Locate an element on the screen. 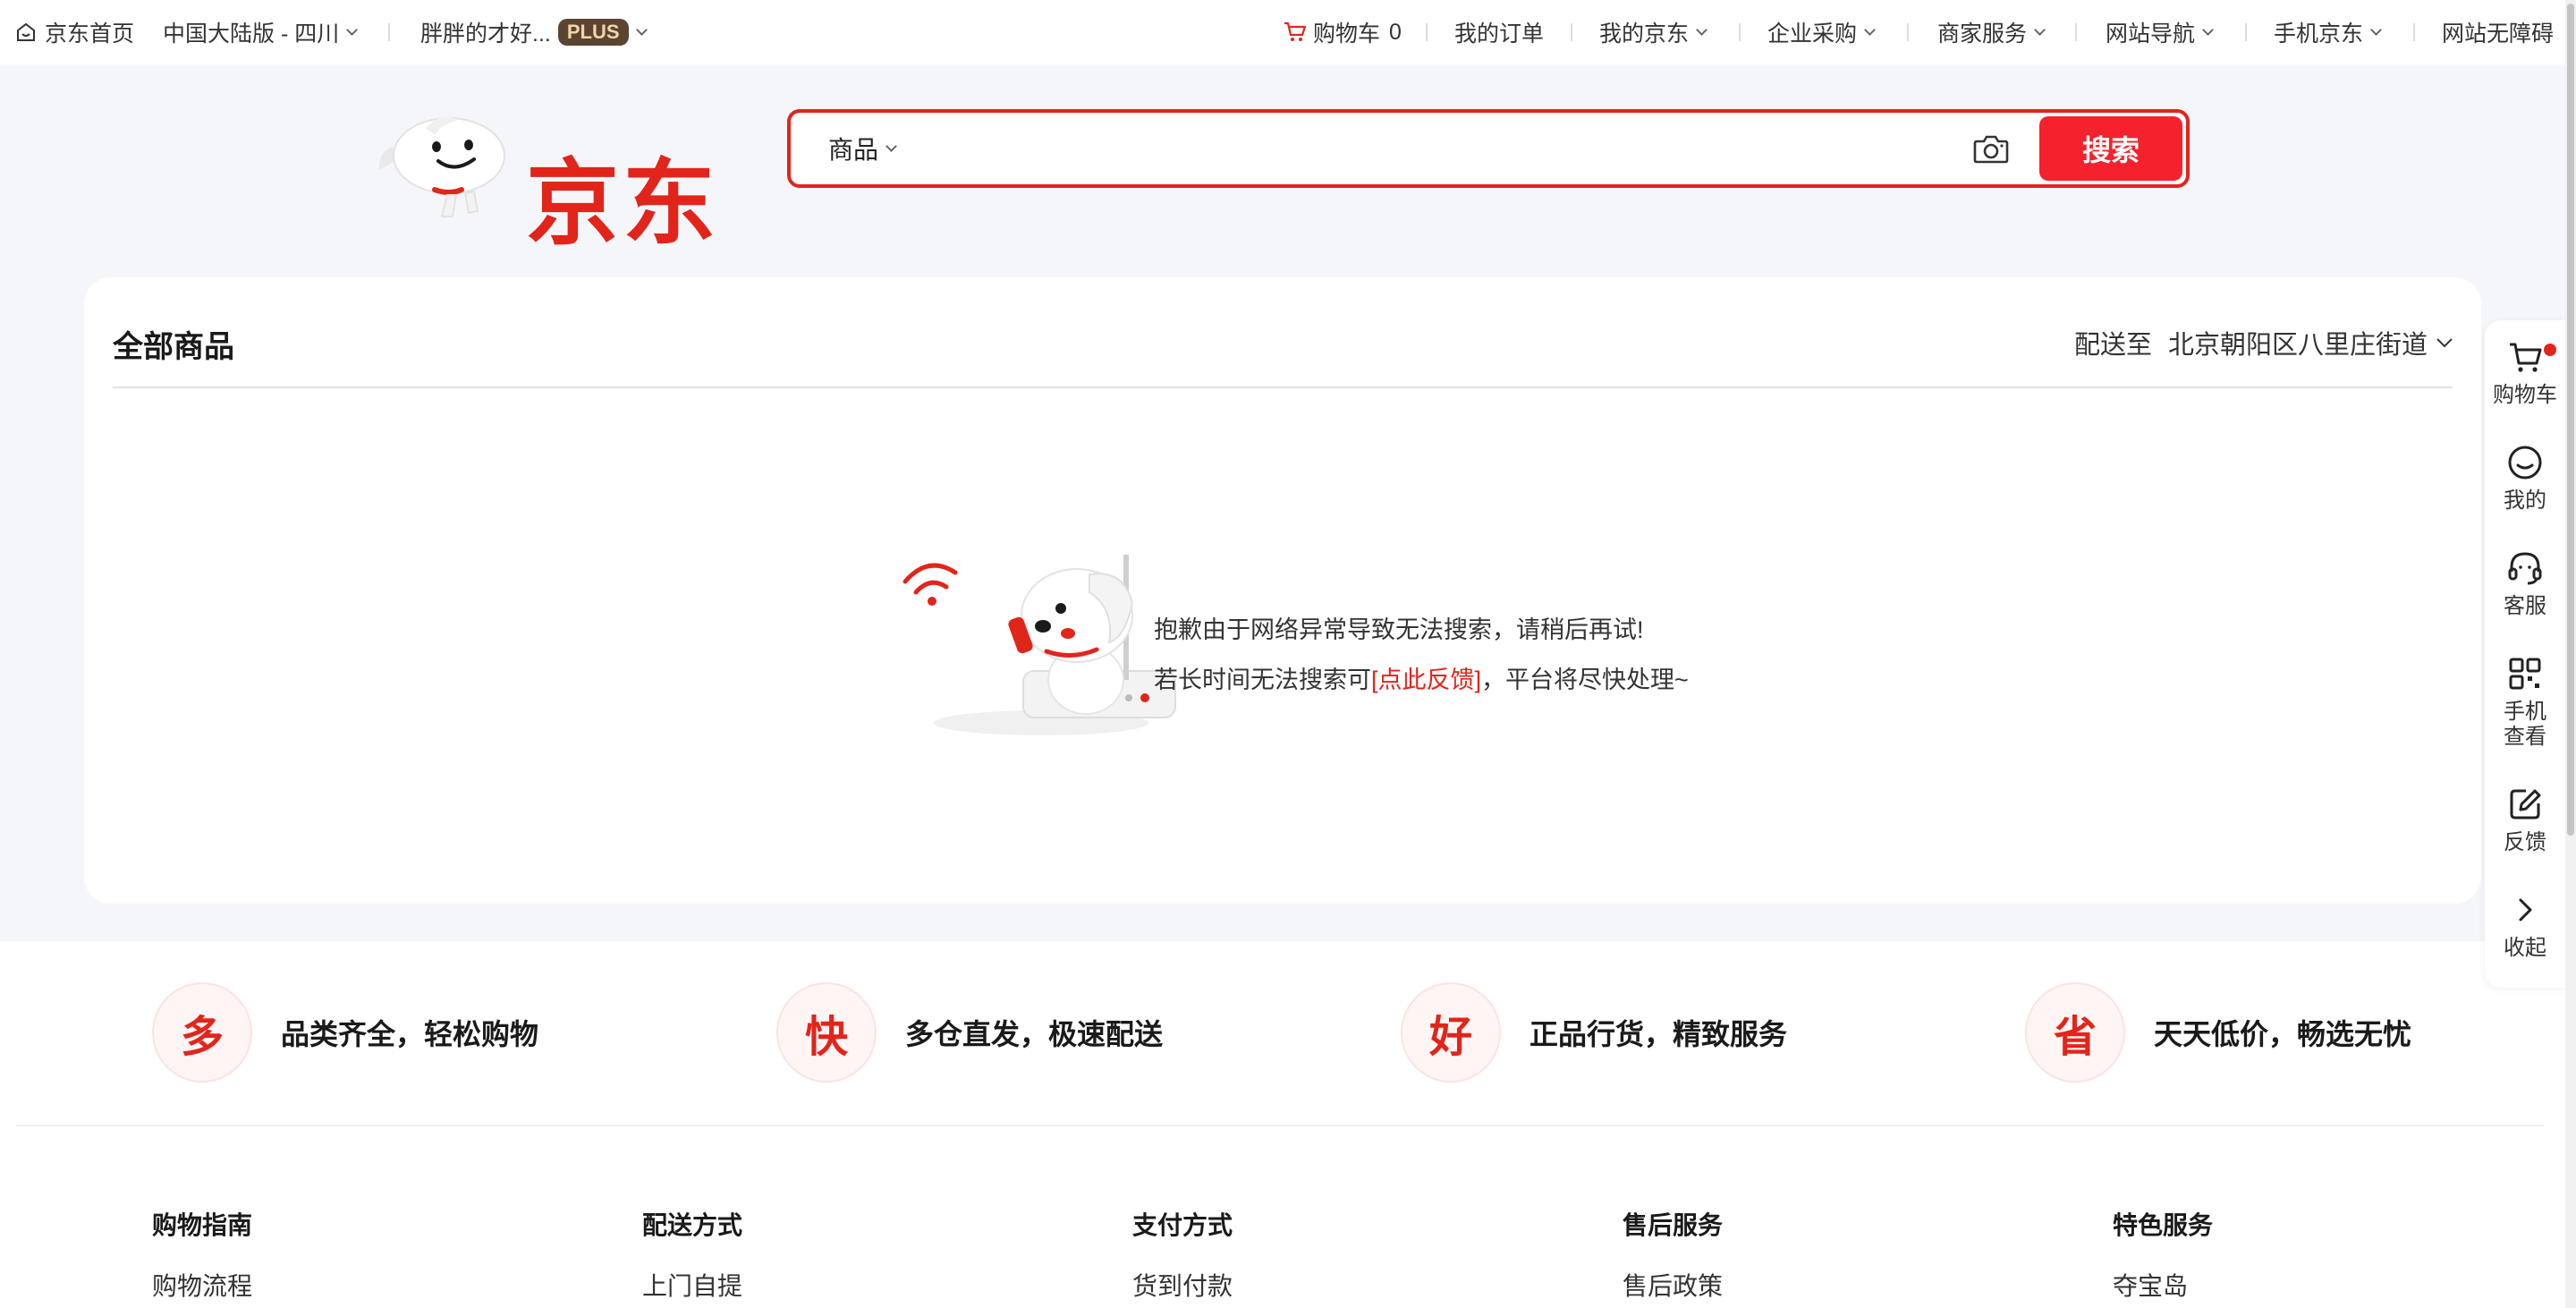 This screenshot has width=2576, height=1308. feature-item: 快 多仓直发，极速配送 is located at coordinates (969, 1032).